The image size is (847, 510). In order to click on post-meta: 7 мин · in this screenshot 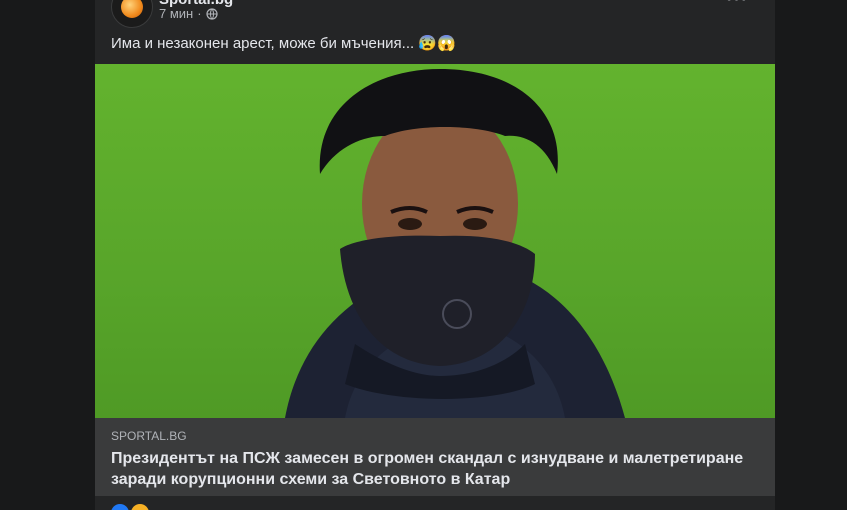, I will do `click(188, 13)`.